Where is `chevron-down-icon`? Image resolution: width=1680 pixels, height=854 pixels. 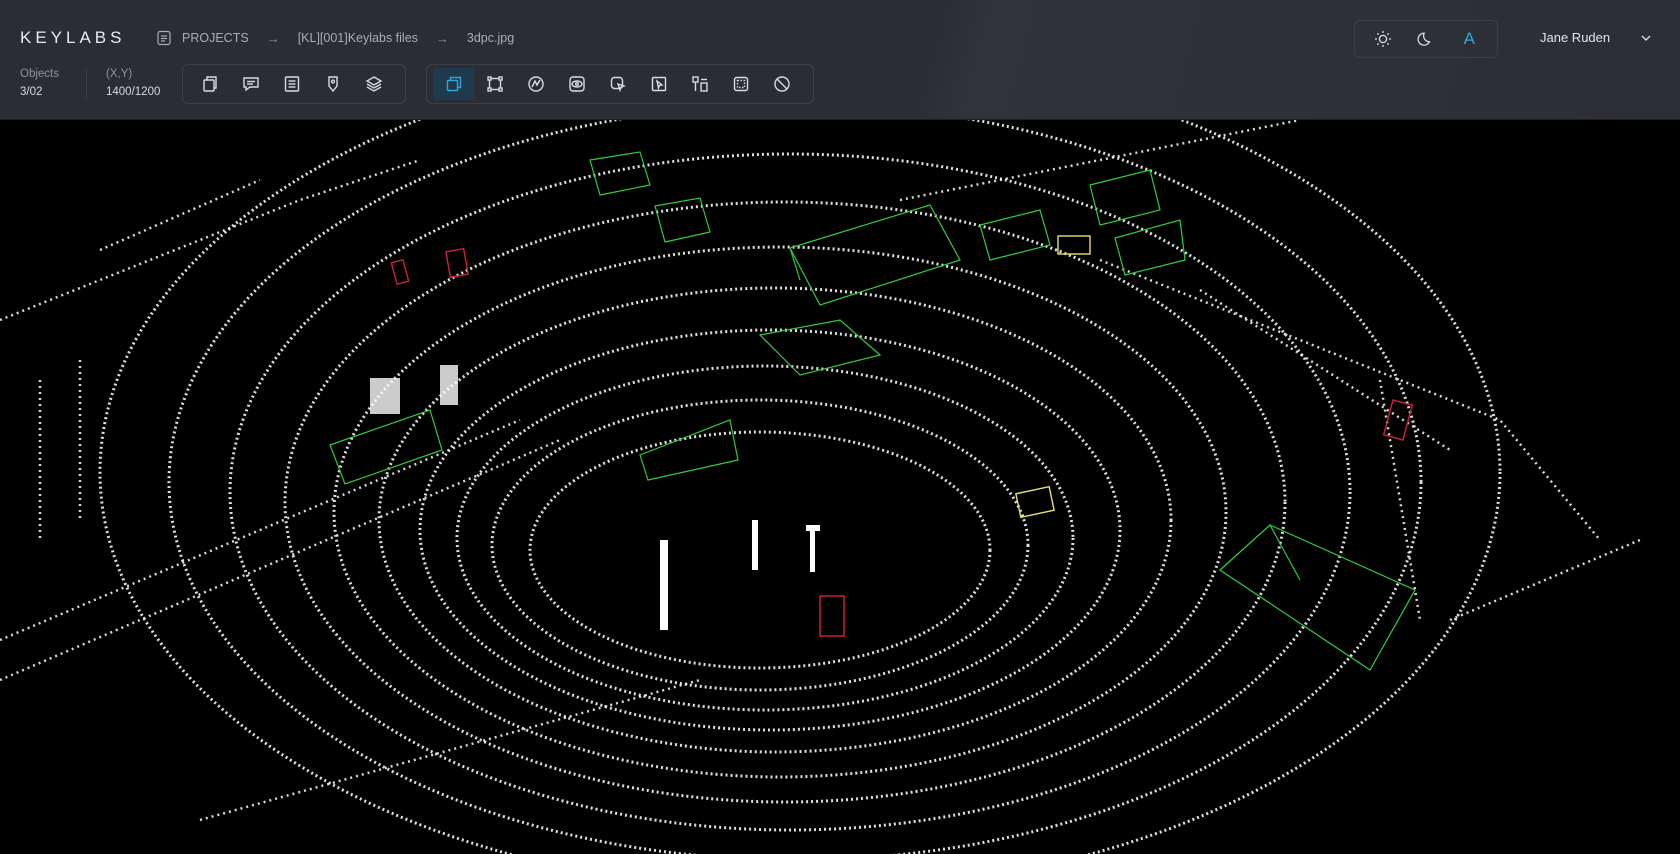
chevron-down-icon is located at coordinates (1646, 38).